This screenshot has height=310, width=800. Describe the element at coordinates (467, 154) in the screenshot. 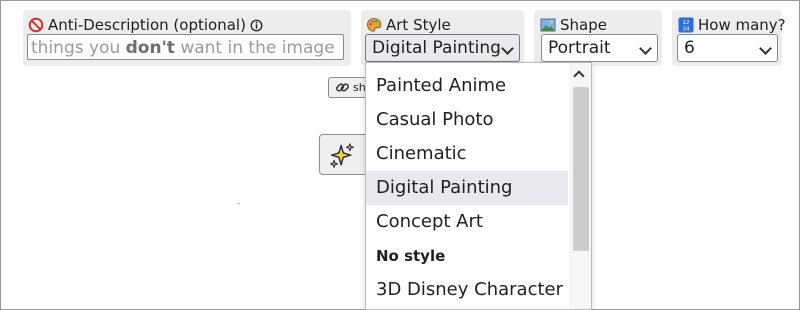

I see `dropdown-option: Cinematic` at that location.